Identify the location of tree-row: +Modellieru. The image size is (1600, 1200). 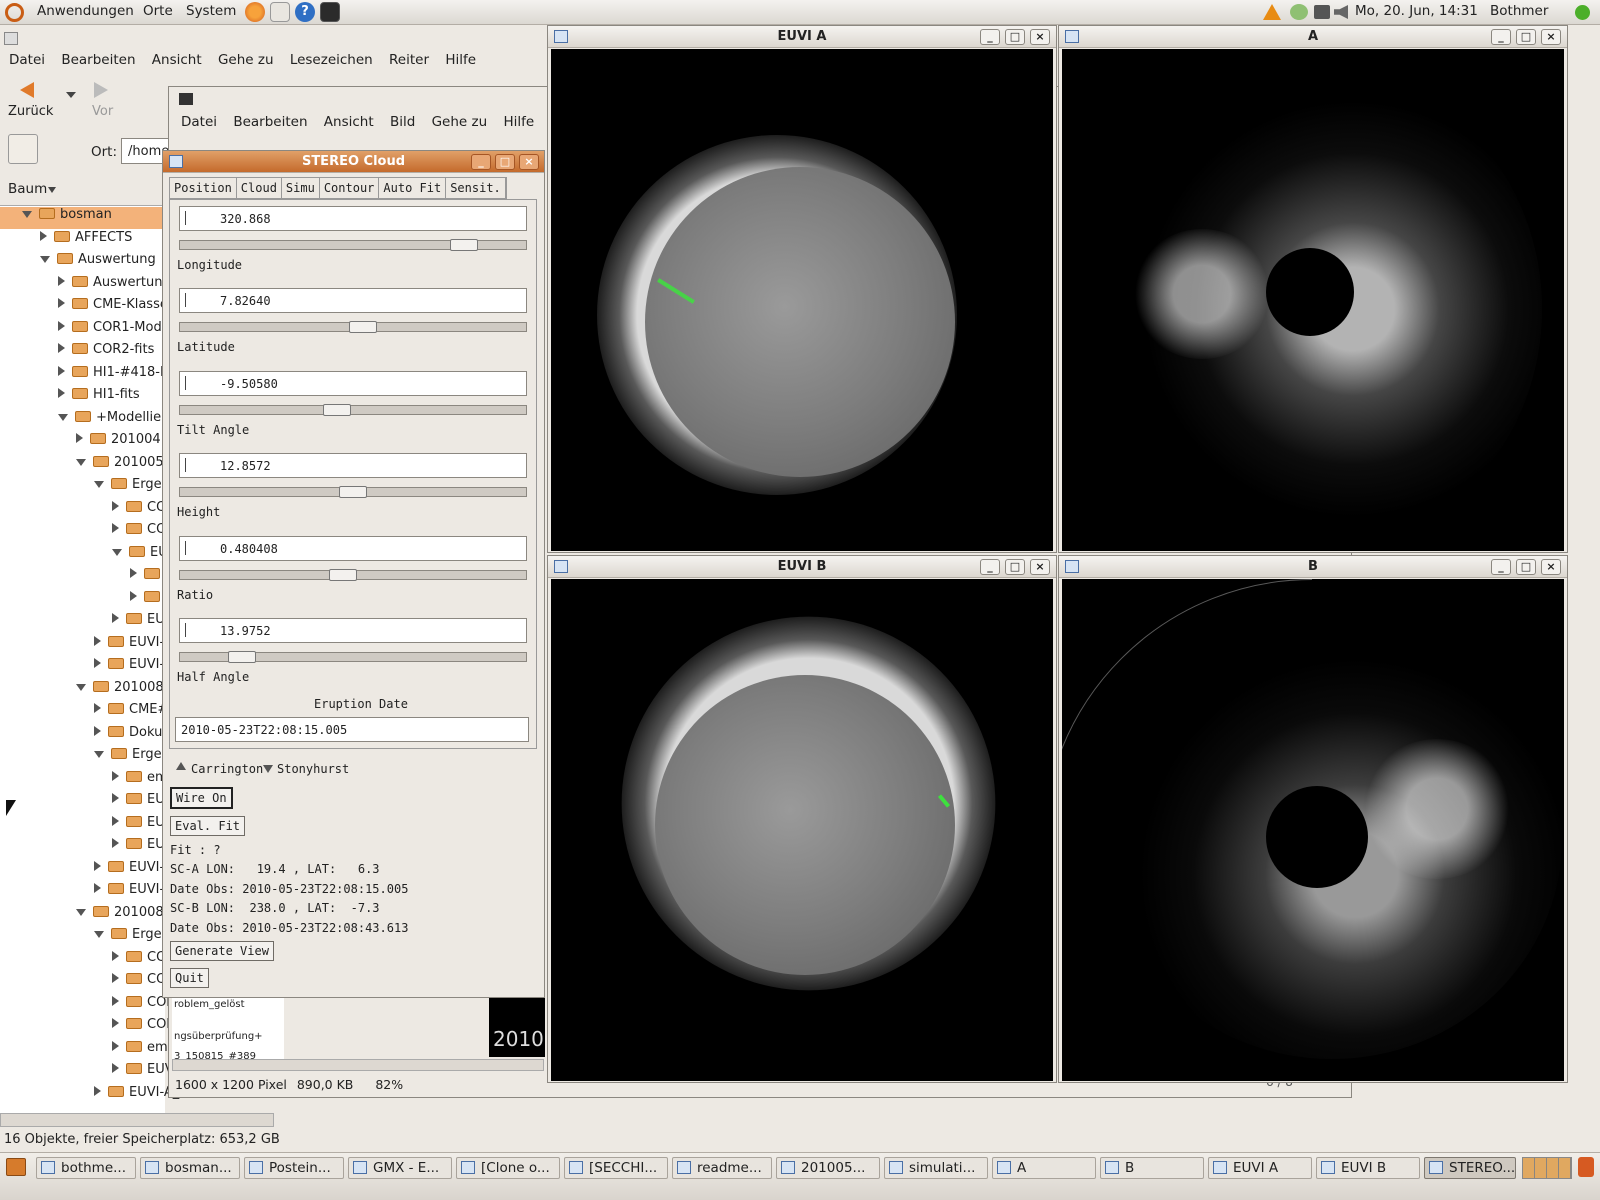
(116, 418).